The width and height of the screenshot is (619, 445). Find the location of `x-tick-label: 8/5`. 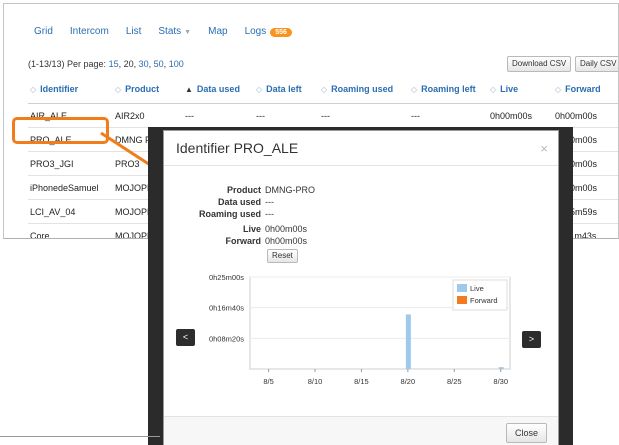

x-tick-label: 8/5 is located at coordinates (268, 381).